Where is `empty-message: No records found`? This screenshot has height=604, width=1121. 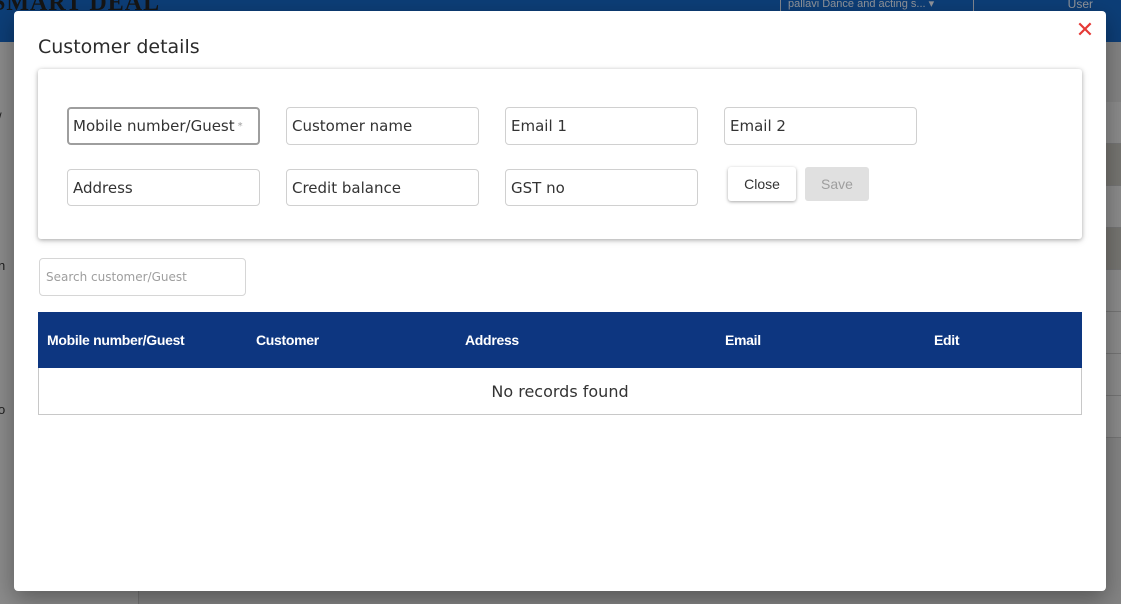
empty-message: No records found is located at coordinates (560, 391).